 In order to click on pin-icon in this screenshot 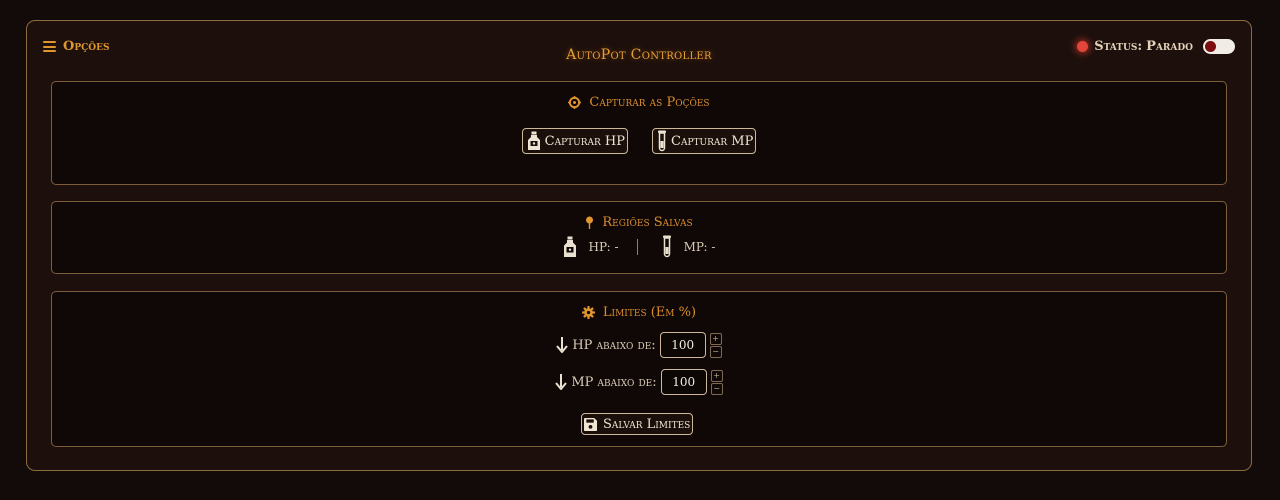, I will do `click(590, 222)`.